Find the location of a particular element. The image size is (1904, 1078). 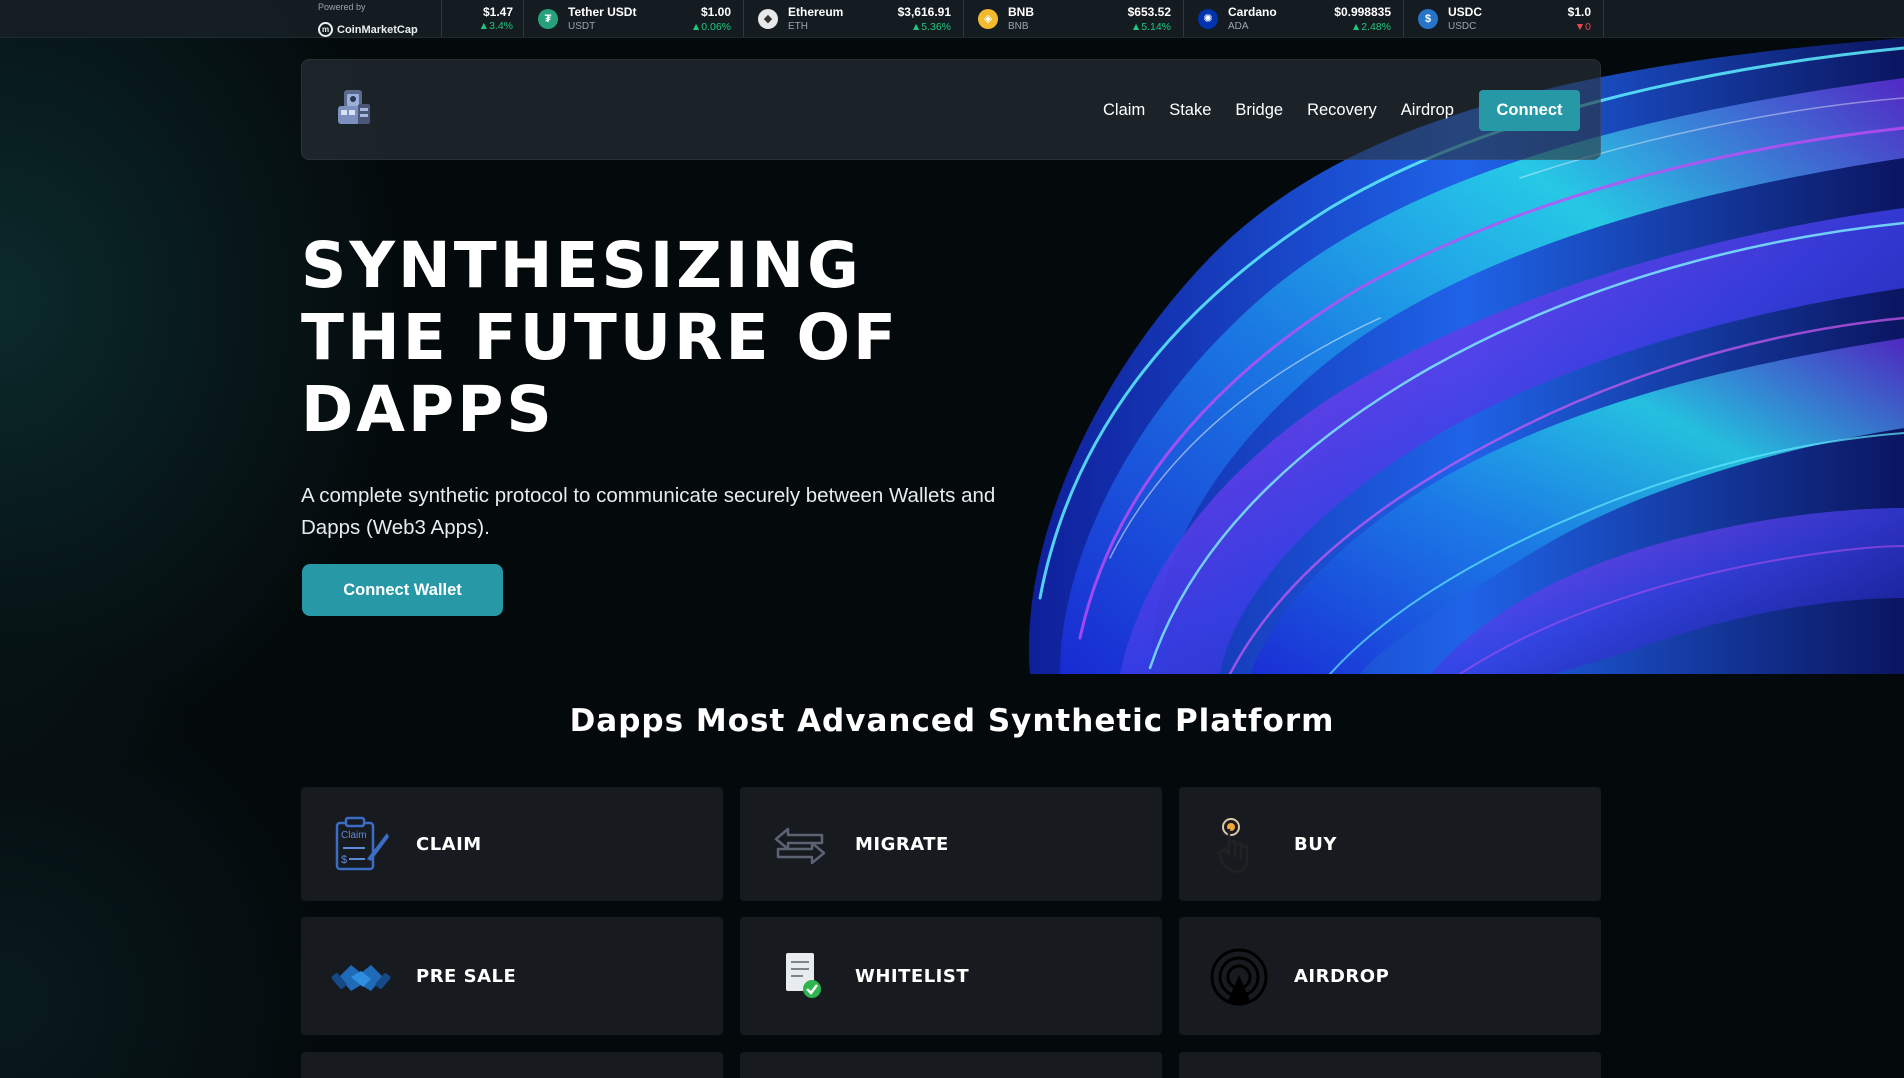

feature-card-whitelist: WHITELIST is located at coordinates (951, 976).